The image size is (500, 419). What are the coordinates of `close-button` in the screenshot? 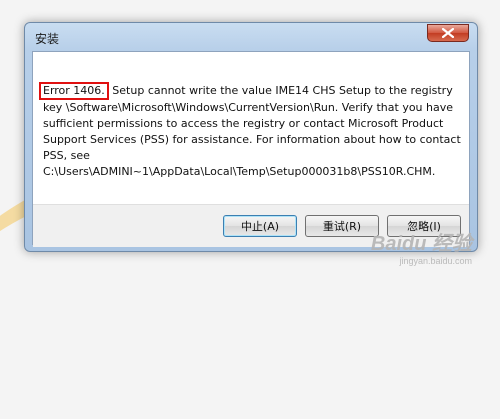 It's located at (448, 33).